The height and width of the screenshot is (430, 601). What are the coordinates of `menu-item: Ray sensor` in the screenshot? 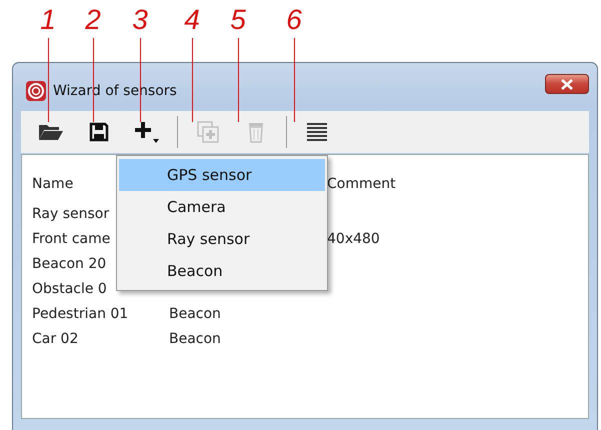 It's located at (222, 239).